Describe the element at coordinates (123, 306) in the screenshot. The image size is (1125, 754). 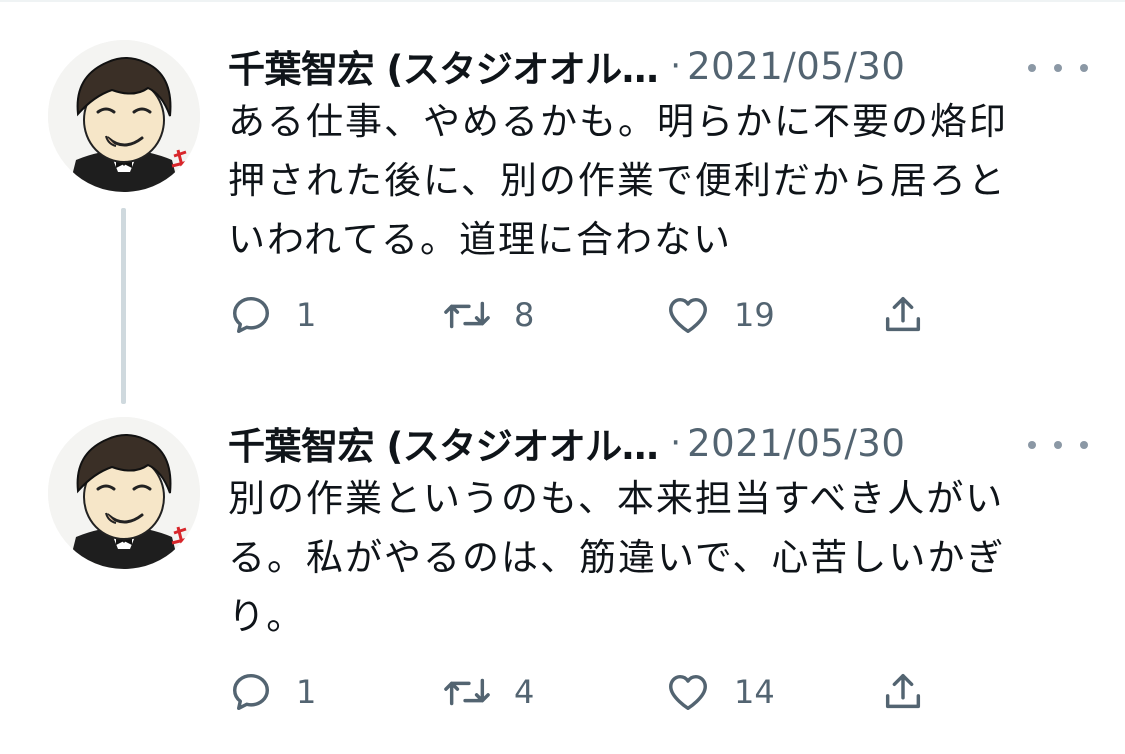
I see `thread-connector-line` at that location.